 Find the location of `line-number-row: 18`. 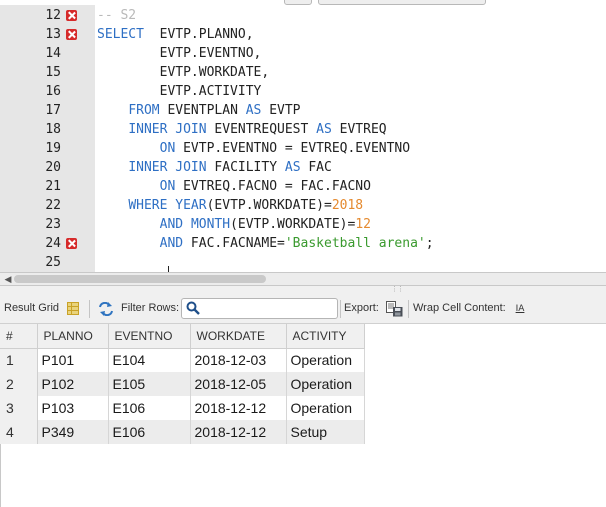

line-number-row: 18 is located at coordinates (47, 129).